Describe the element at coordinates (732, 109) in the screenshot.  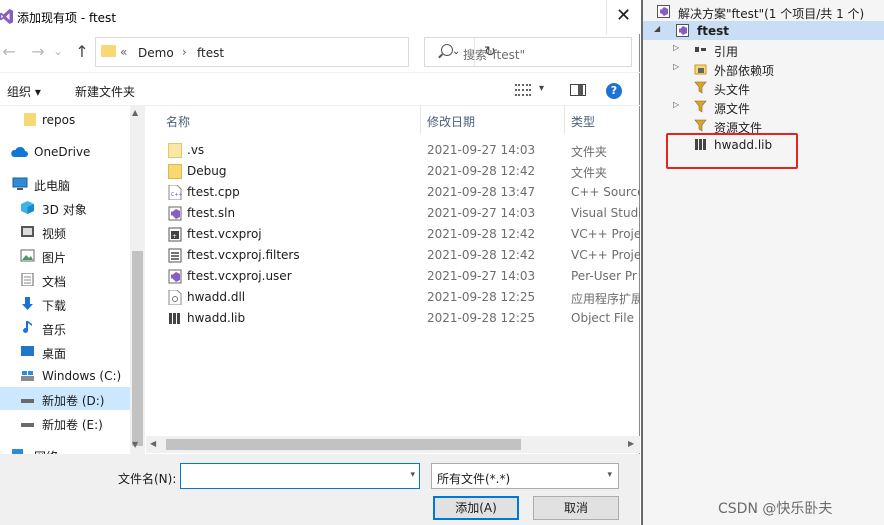
I see `tree-node-label: 源文件` at that location.